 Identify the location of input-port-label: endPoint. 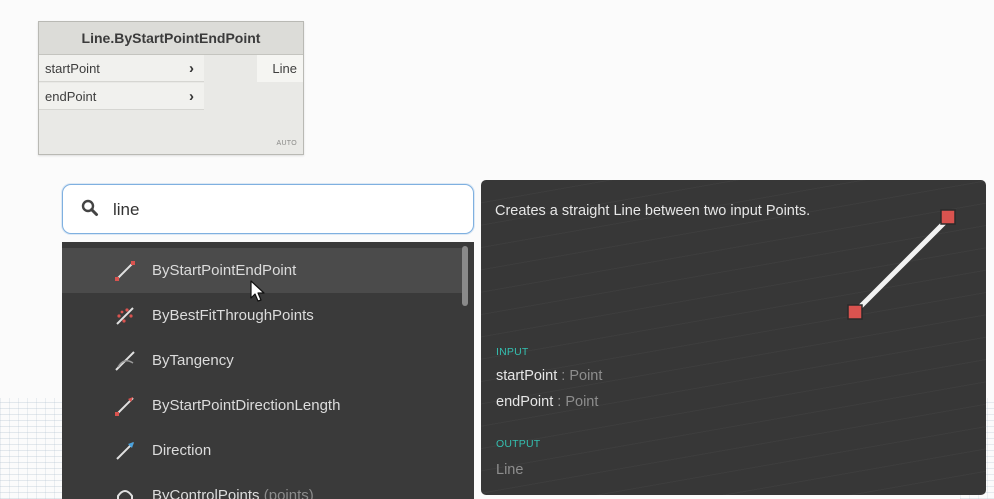
(71, 96).